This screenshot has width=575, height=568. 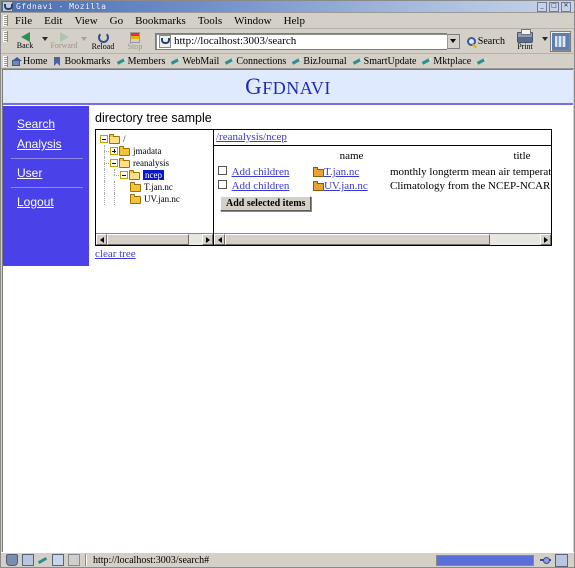 I want to click on url-input: http://localhost:3003/search, so click(x=235, y=41).